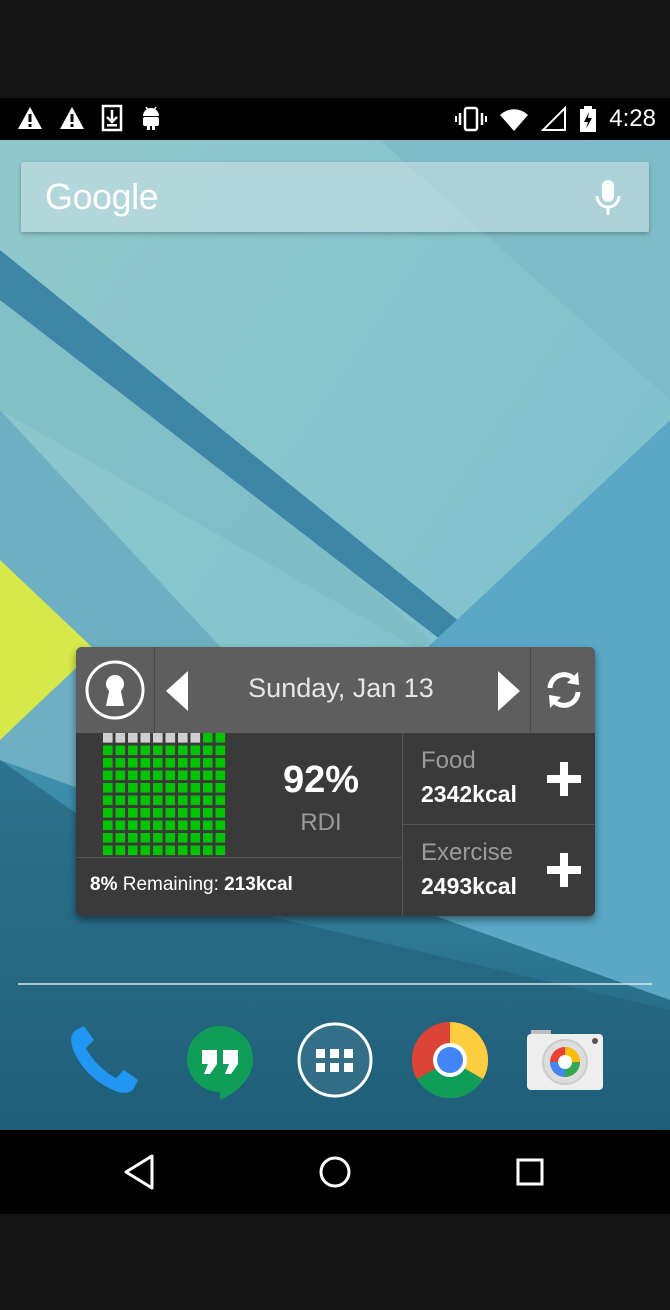 The height and width of the screenshot is (1310, 670). What do you see at coordinates (565, 1060) in the screenshot?
I see `camera-icon` at bounding box center [565, 1060].